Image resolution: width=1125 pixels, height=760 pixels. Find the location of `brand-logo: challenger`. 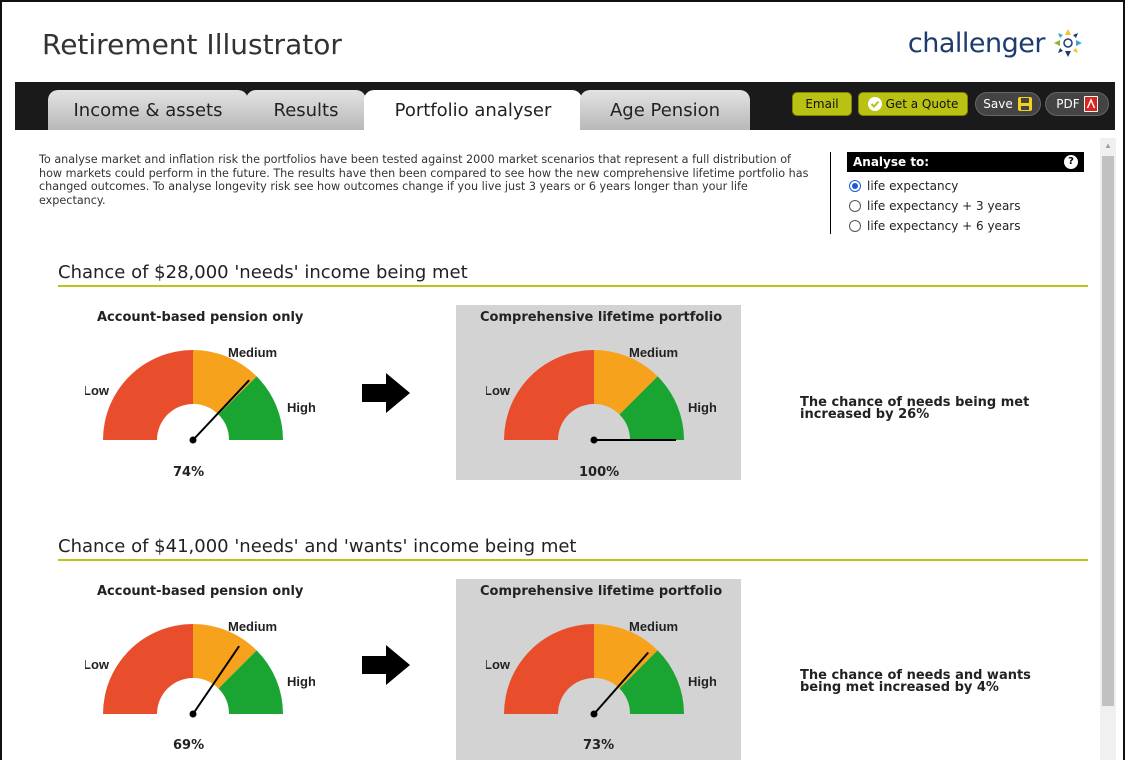

brand-logo: challenger is located at coordinates (996, 43).